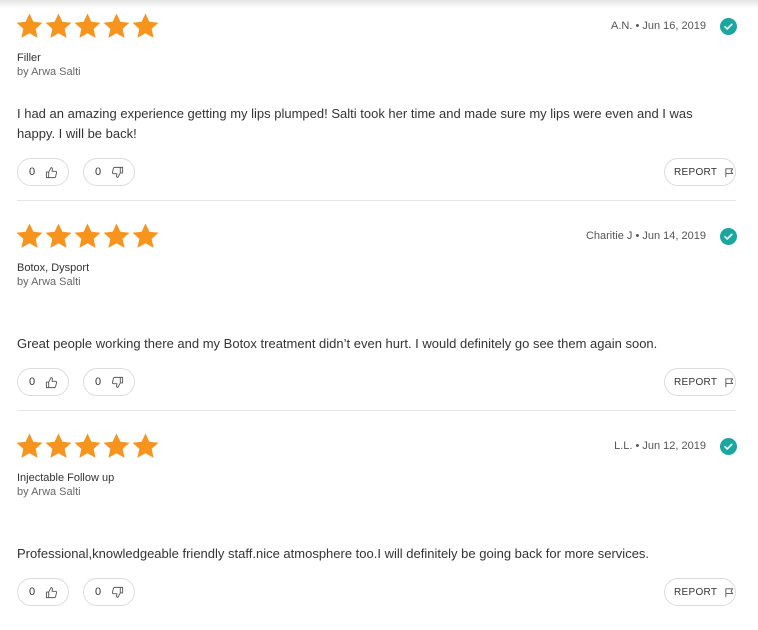 The image size is (758, 630). Describe the element at coordinates (645, 236) in the screenshot. I see `review-meta: Charitie J • Jun 14, 2019` at that location.